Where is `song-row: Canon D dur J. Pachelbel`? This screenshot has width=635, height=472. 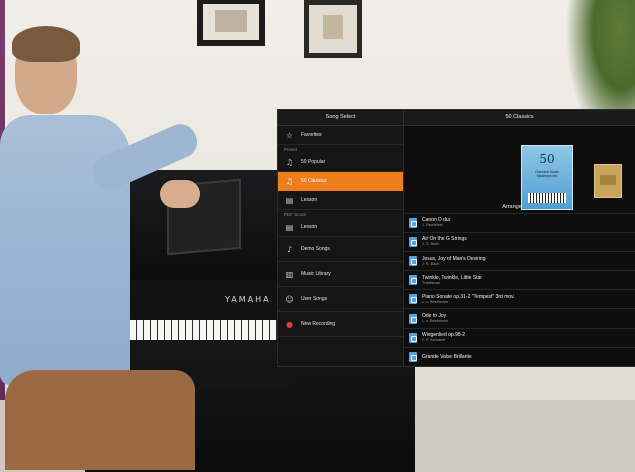
song-row: Canon D dur J. Pachelbel is located at coordinates (519, 222).